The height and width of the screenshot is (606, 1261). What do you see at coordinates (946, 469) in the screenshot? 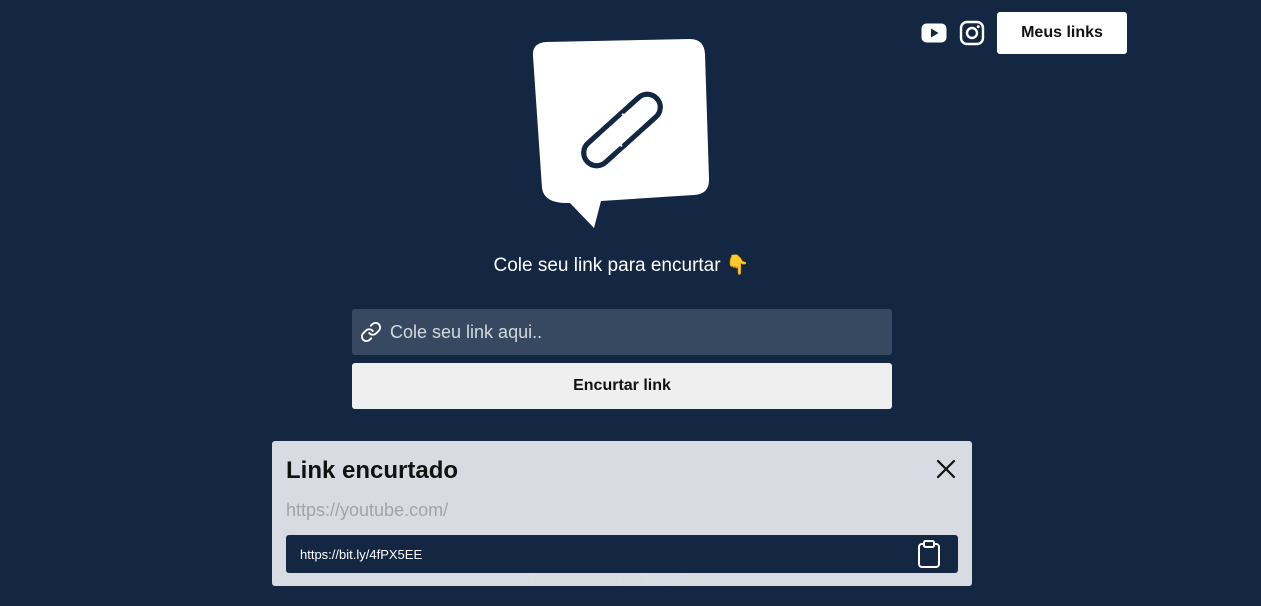
I see `close-icon` at bounding box center [946, 469].